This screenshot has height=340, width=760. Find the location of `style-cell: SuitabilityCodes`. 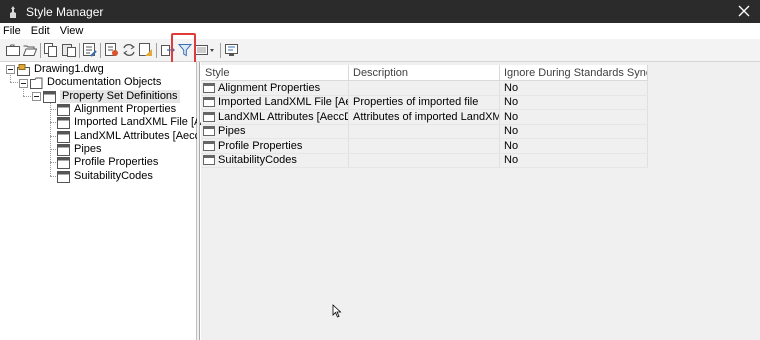

style-cell: SuitabilityCodes is located at coordinates (275, 160).